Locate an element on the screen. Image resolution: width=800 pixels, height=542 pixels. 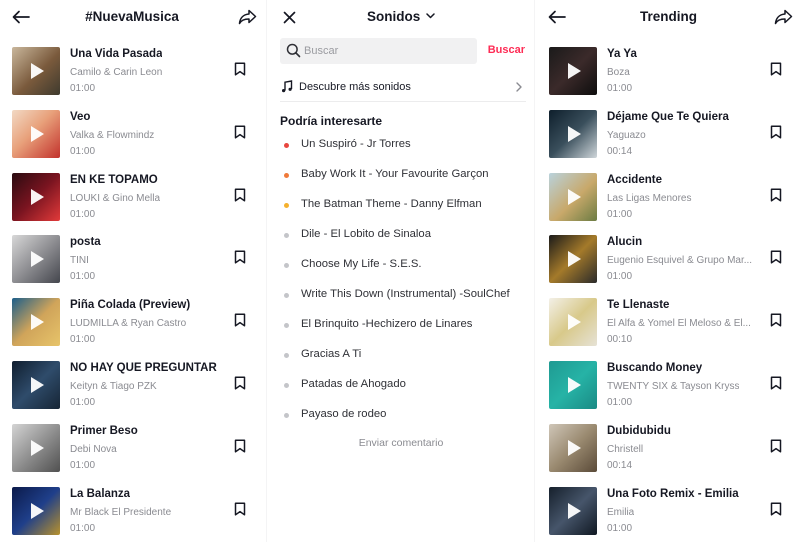
send-feedback-link: Enviar comentario is located at coordinates (401, 443).